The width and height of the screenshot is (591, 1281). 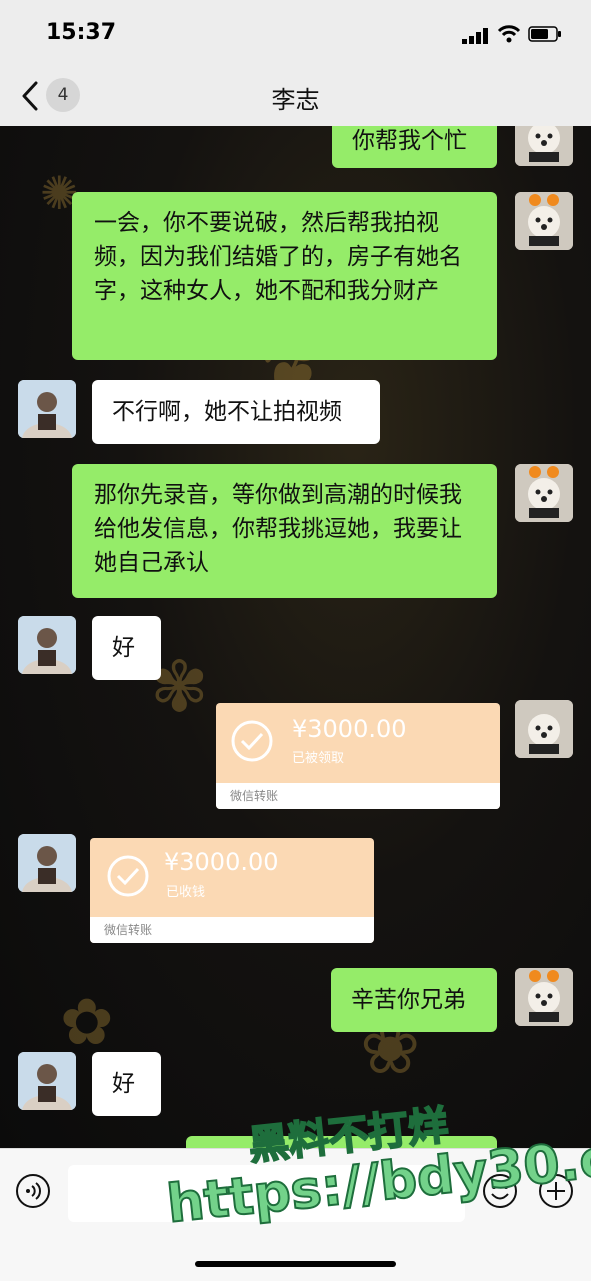 What do you see at coordinates (414, 1000) in the screenshot?
I see `sent-message: 辛苦你兄弟` at bounding box center [414, 1000].